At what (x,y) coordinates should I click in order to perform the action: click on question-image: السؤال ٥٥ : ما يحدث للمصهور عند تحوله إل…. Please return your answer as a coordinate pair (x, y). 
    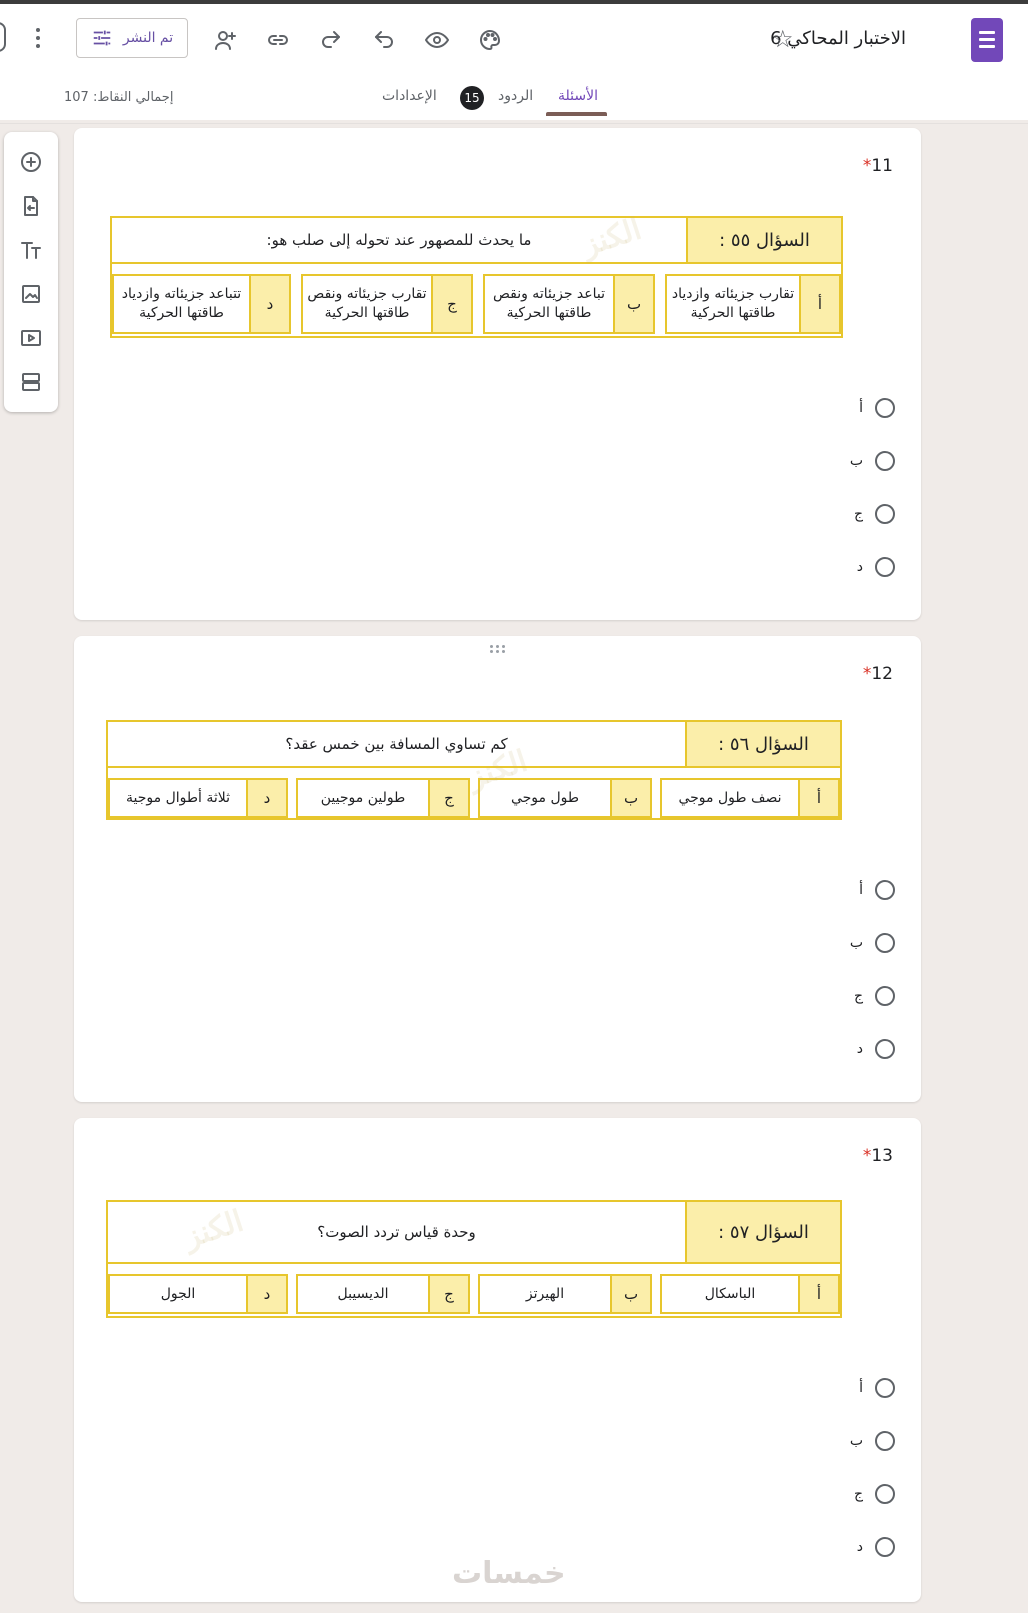
    Looking at the image, I should click on (476, 275).